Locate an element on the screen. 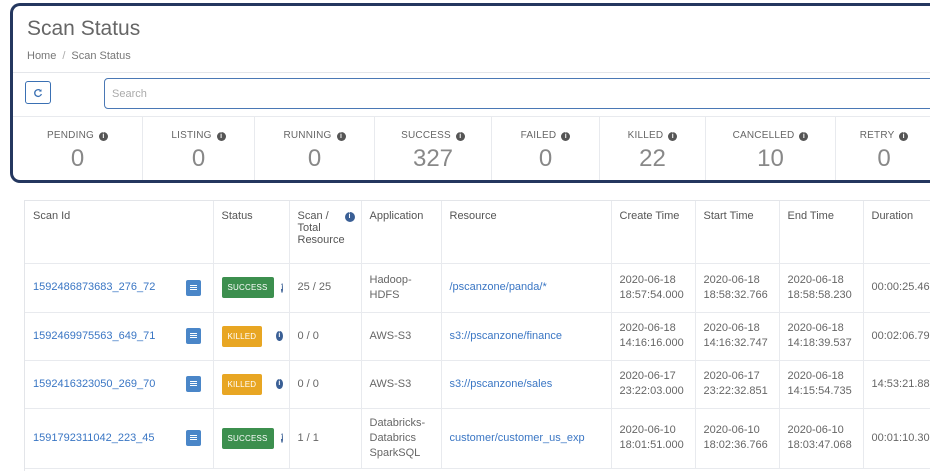 Image resolution: width=930 pixels, height=471 pixels. column-header-end-time: End Time is located at coordinates (821, 232).